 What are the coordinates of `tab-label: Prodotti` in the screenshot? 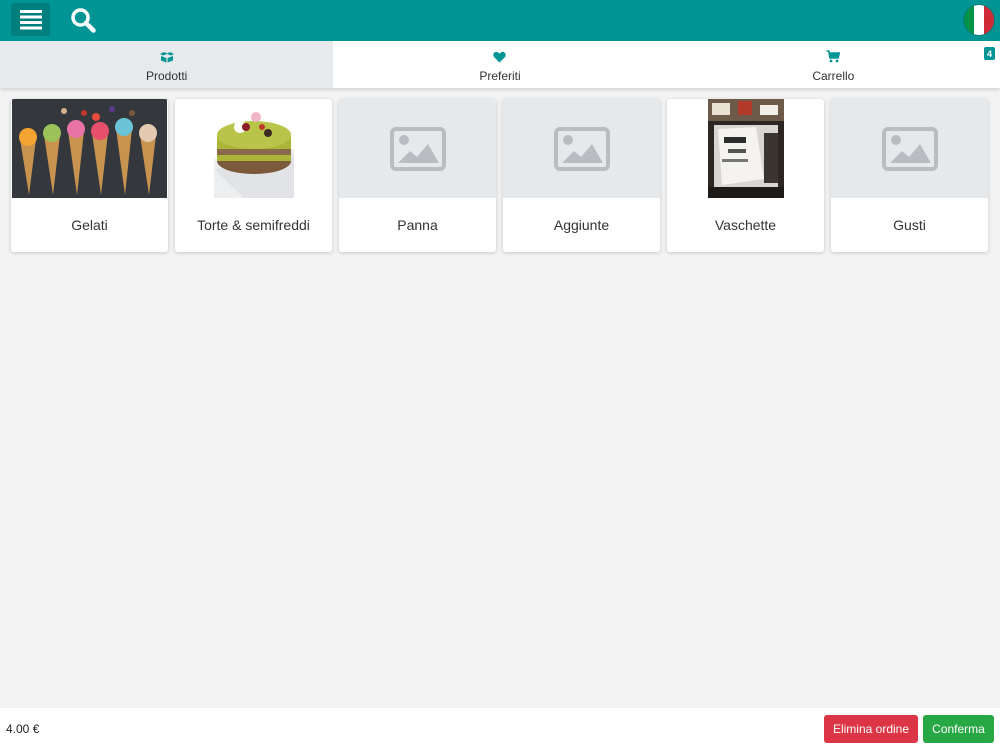 It's located at (166, 75).